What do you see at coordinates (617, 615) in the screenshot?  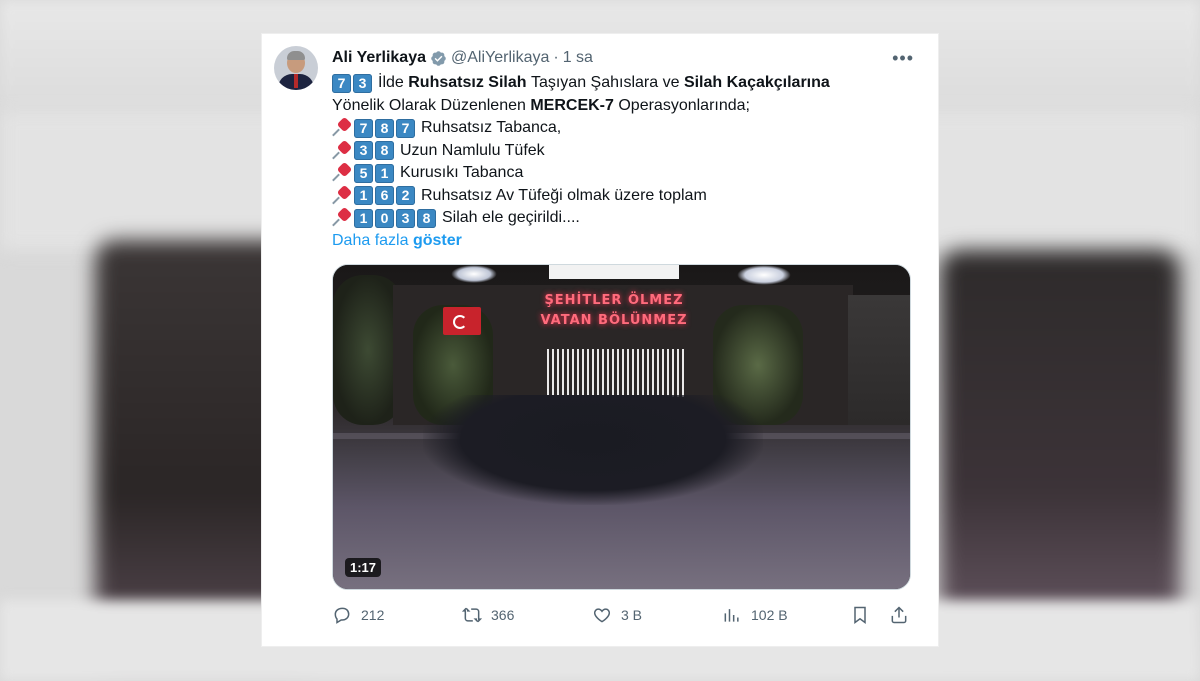 I see `like-button: 3 B` at bounding box center [617, 615].